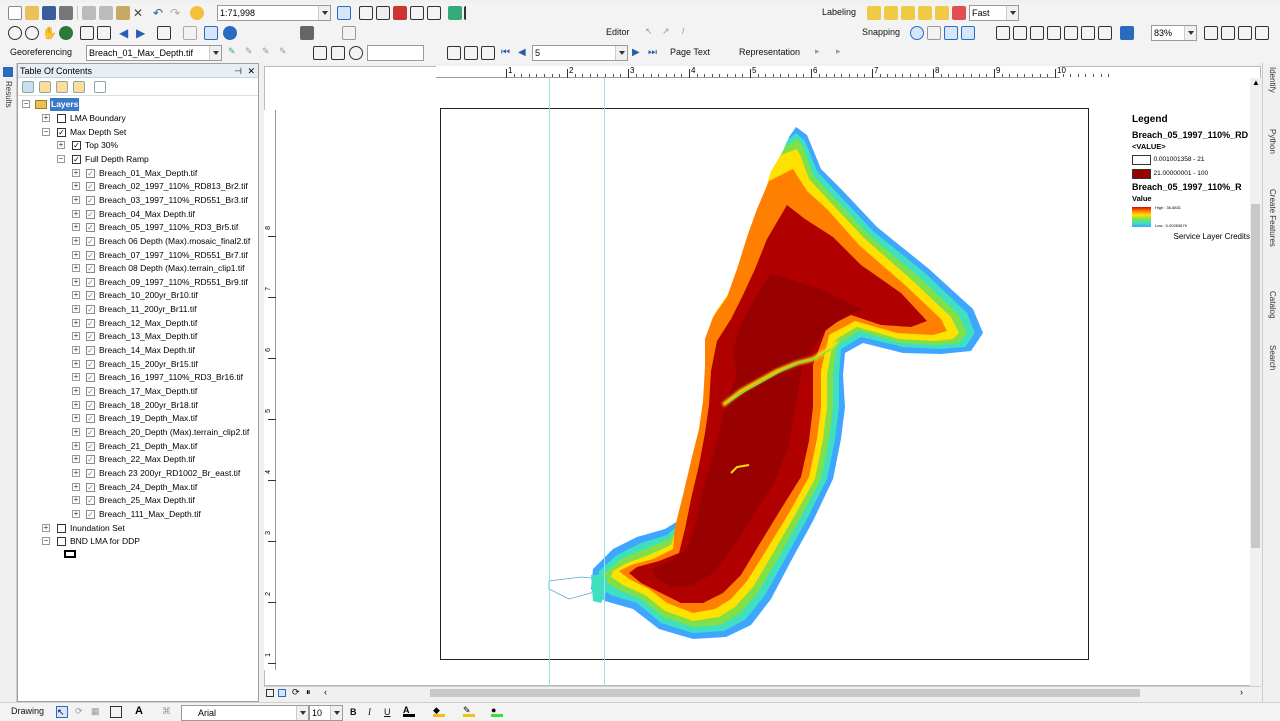 The width and height of the screenshot is (1280, 721). What do you see at coordinates (344, 13) in the screenshot?
I see `editor-toolbar-icon` at bounding box center [344, 13].